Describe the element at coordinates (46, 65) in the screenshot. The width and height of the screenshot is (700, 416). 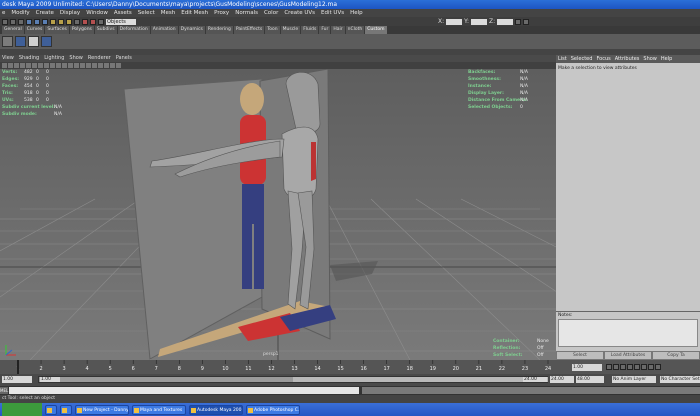
I see `shadow-icon` at that location.